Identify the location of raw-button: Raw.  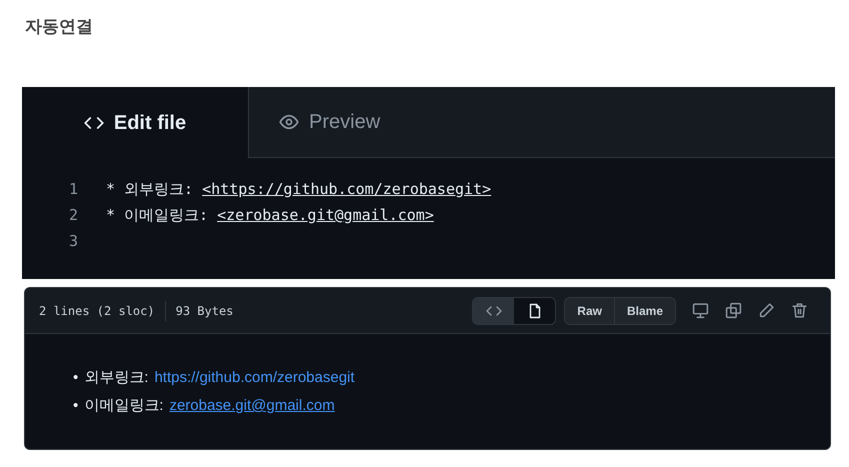
(589, 311).